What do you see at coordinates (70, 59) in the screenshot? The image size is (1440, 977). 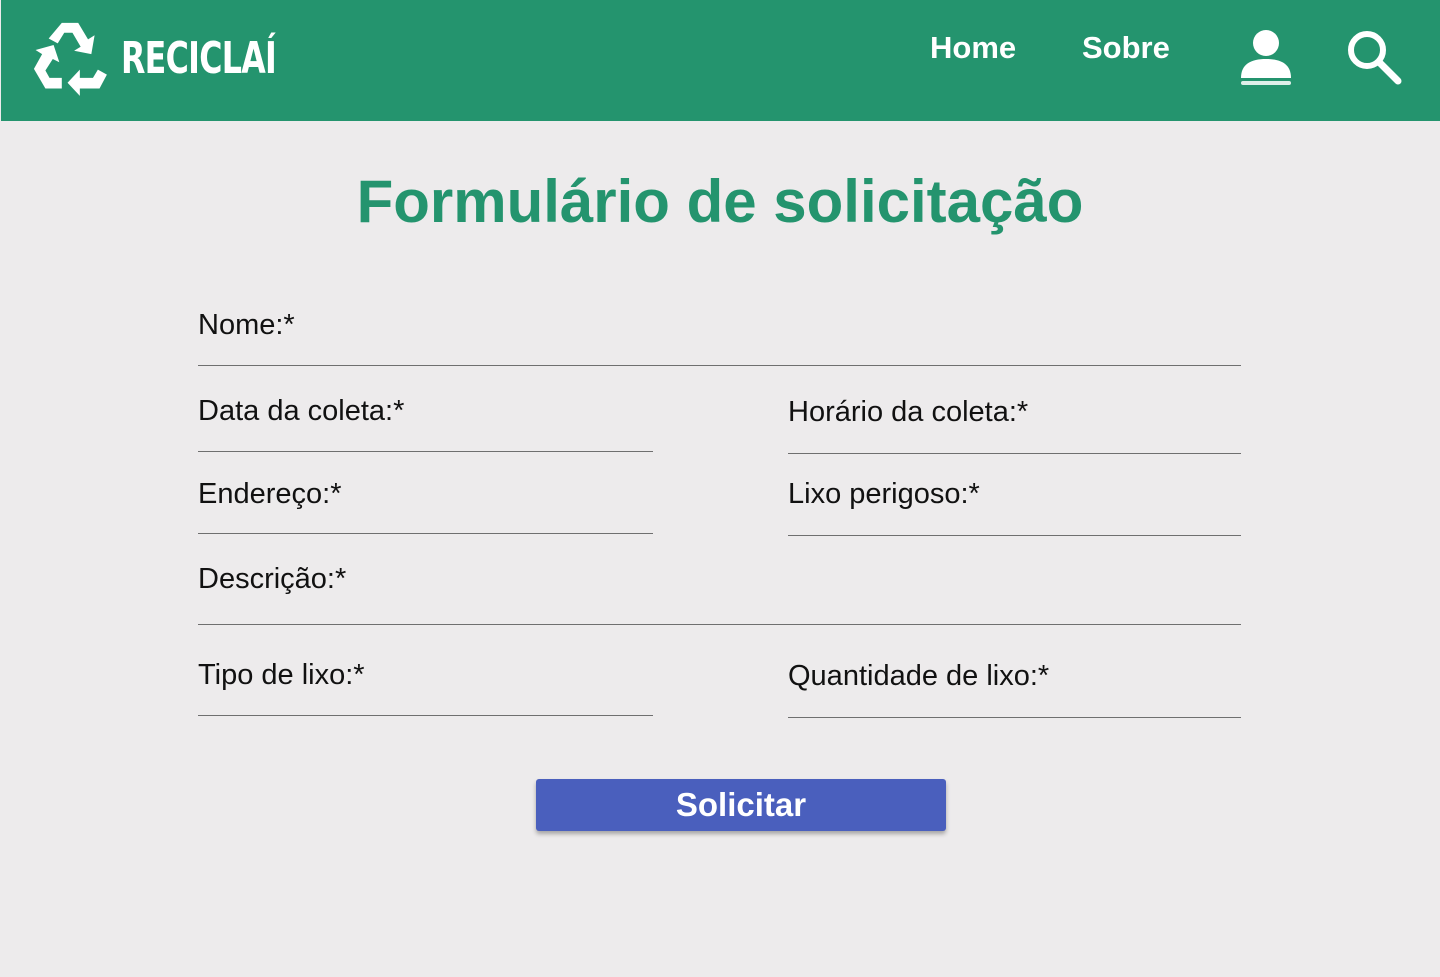 I see `recycle-icon` at bounding box center [70, 59].